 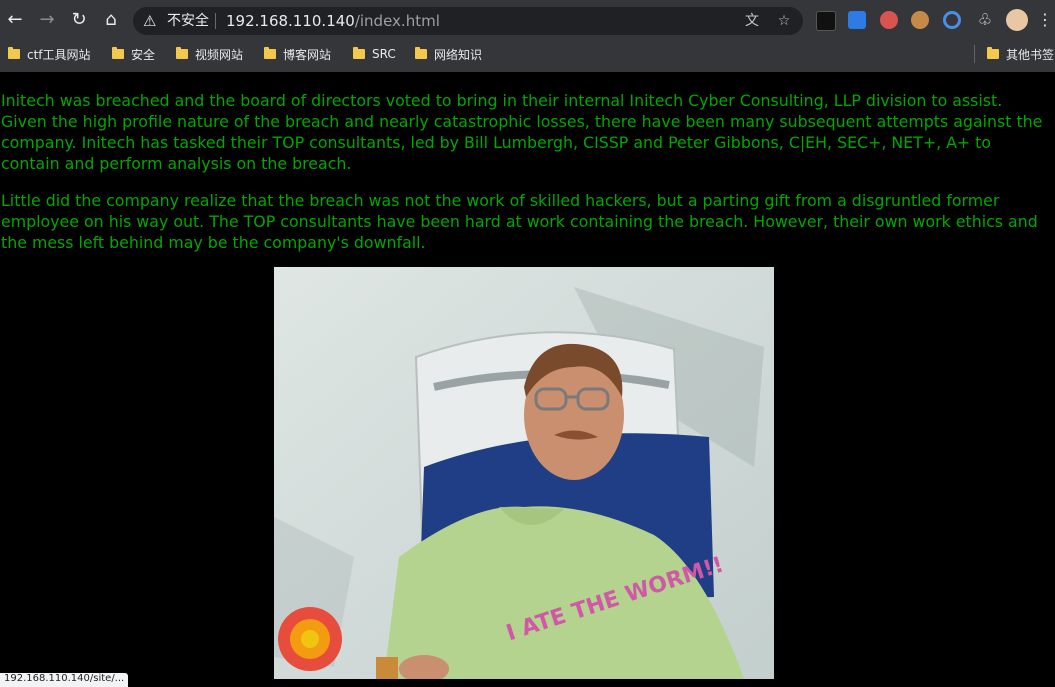 What do you see at coordinates (152, 21) in the screenshot?
I see `warning-icon: ⚠` at bounding box center [152, 21].